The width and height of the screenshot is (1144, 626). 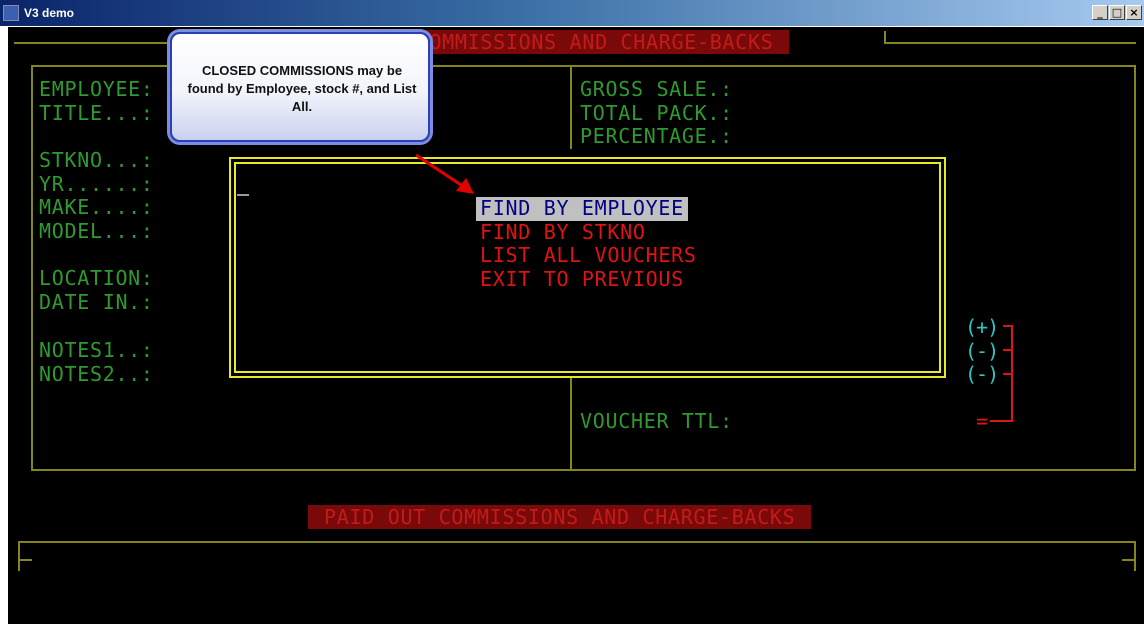 What do you see at coordinates (96, 207) in the screenshot?
I see `label-make: MAKE....:` at bounding box center [96, 207].